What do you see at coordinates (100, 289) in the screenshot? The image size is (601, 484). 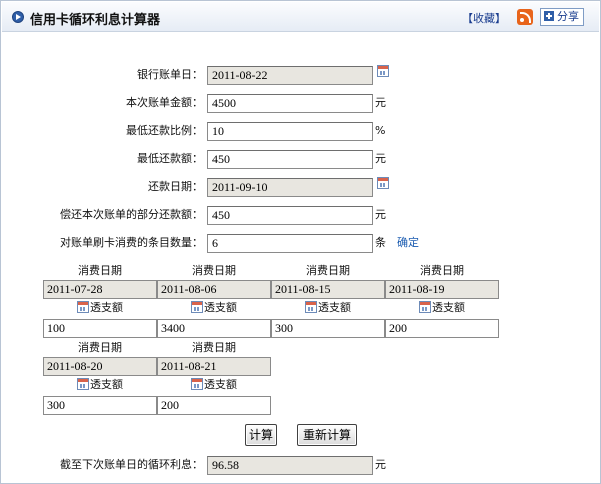 I see `entry-date-field: 2011-07-28` at bounding box center [100, 289].